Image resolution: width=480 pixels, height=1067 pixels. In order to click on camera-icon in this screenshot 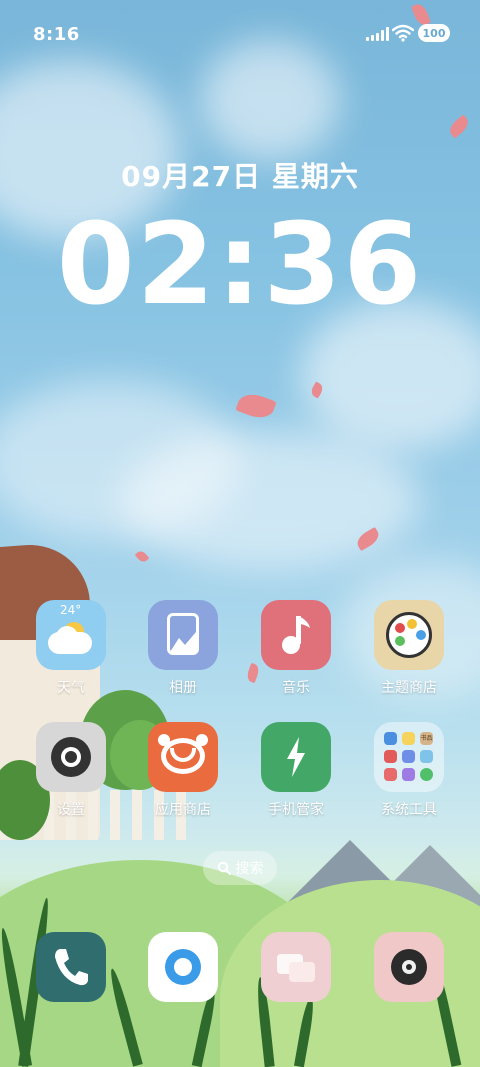, I will do `click(409, 967)`.